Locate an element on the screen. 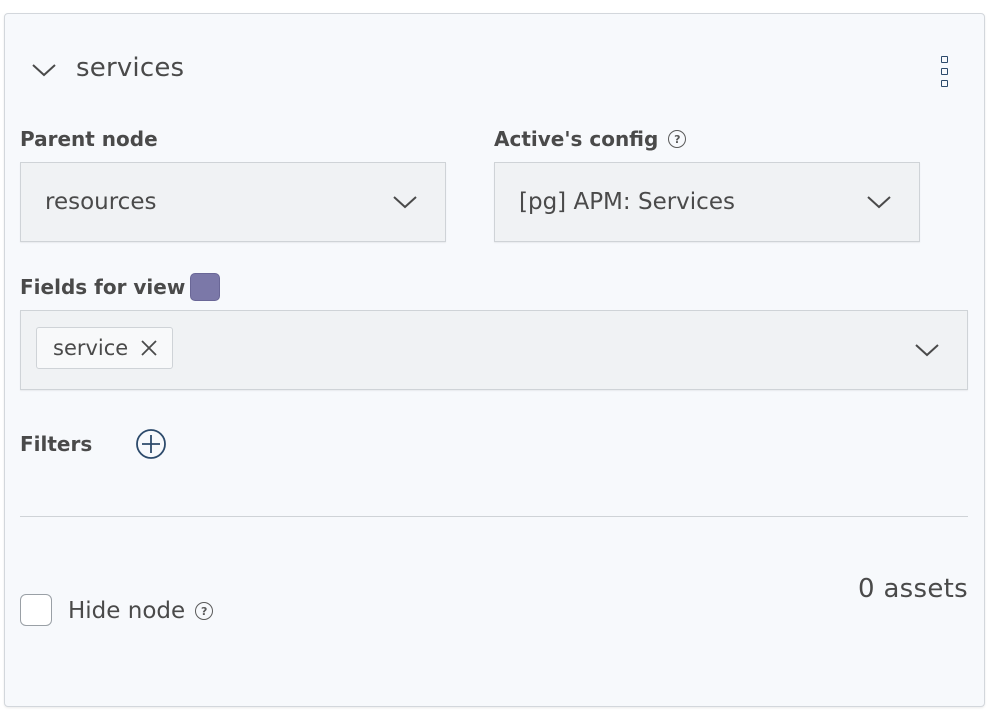  remove-tag-button is located at coordinates (149, 348).